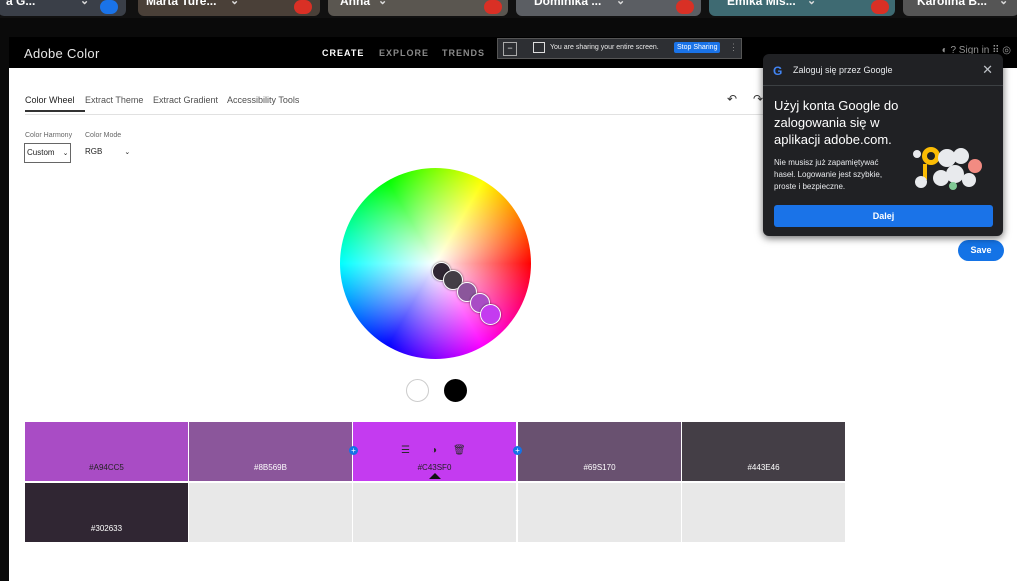 The height and width of the screenshot is (581, 1017). I want to click on undo-icon: ↶, so click(732, 99).